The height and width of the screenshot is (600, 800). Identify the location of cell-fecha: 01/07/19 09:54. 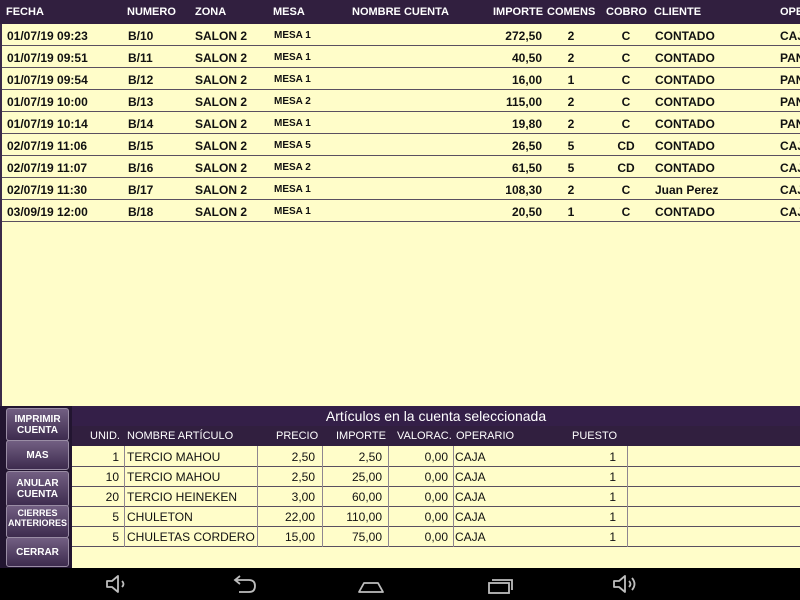
(47, 80).